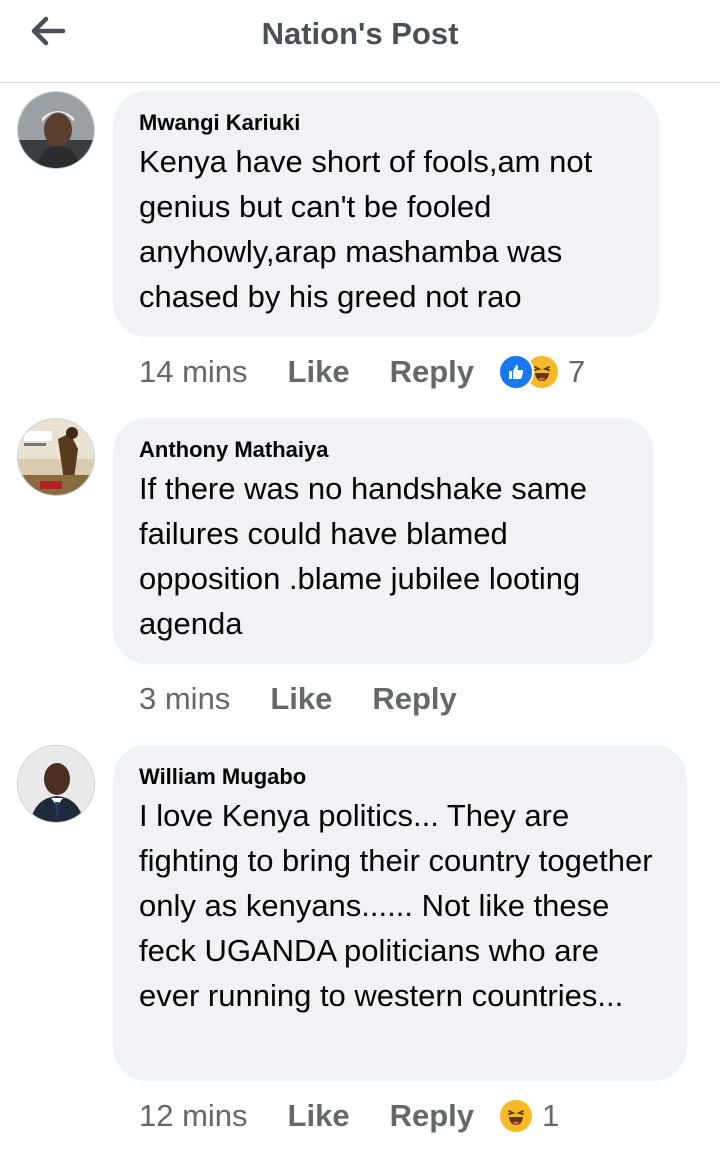 The image size is (720, 1159). I want to click on reaction-count: 7, so click(577, 371).